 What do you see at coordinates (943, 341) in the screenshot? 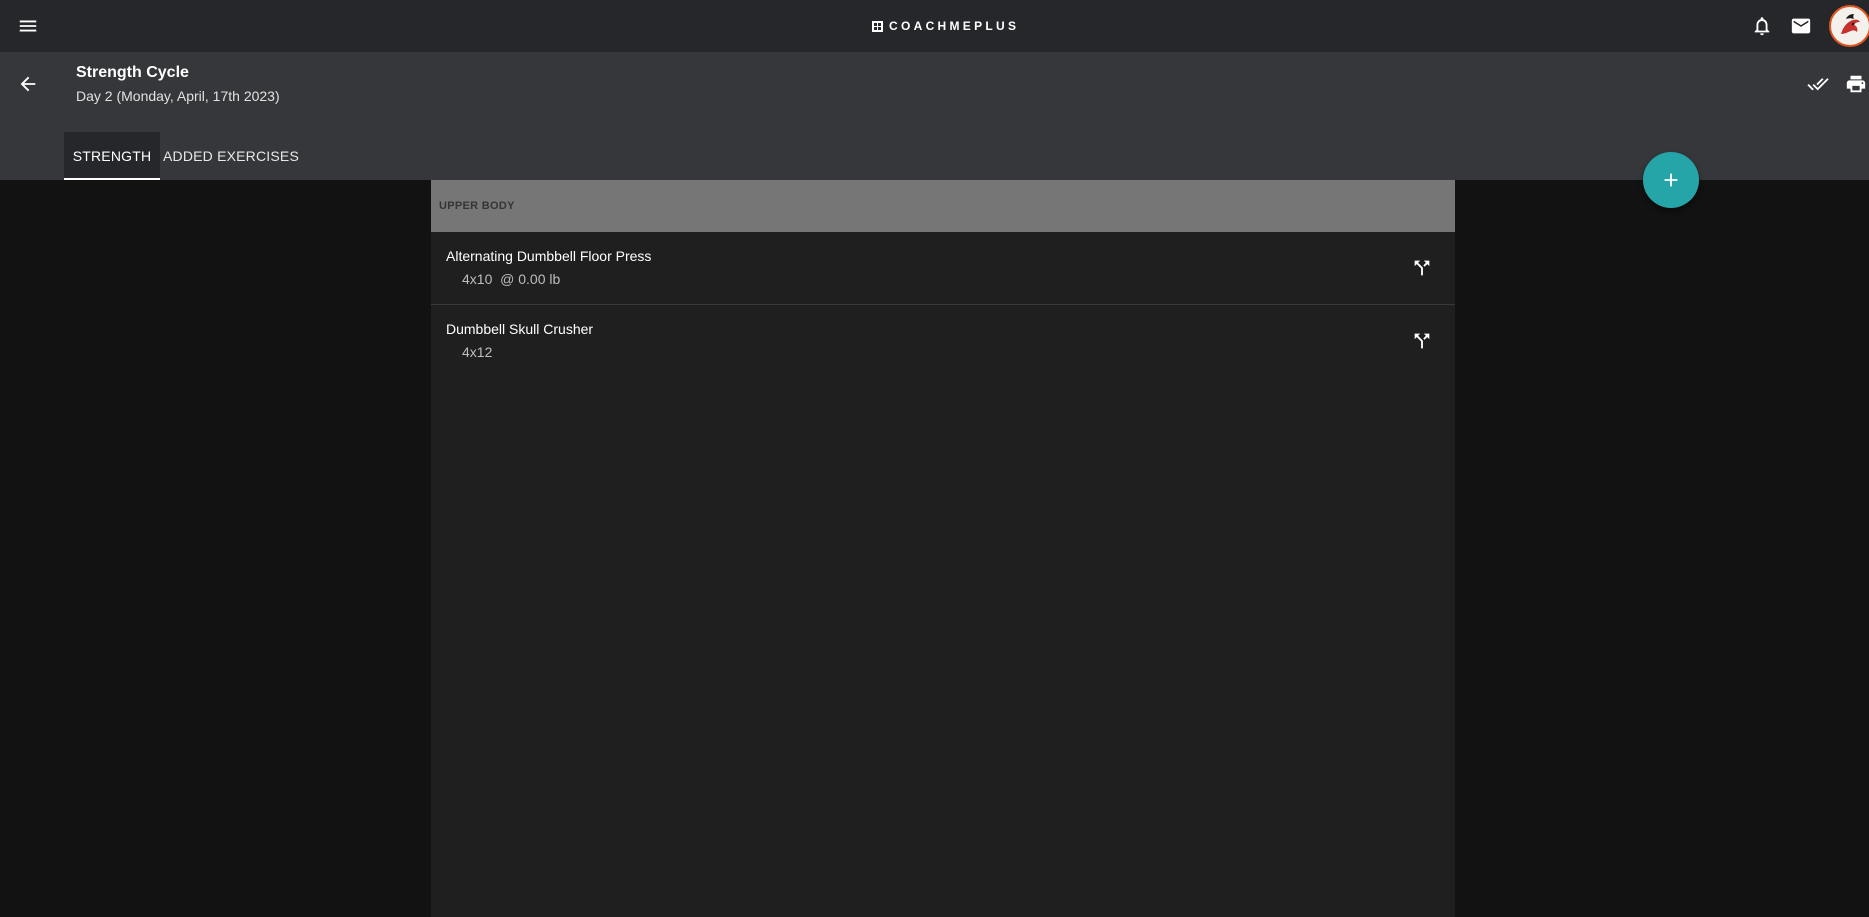
I see `exercise-row: Dumbbell Skull Crusher 4x12` at bounding box center [943, 341].